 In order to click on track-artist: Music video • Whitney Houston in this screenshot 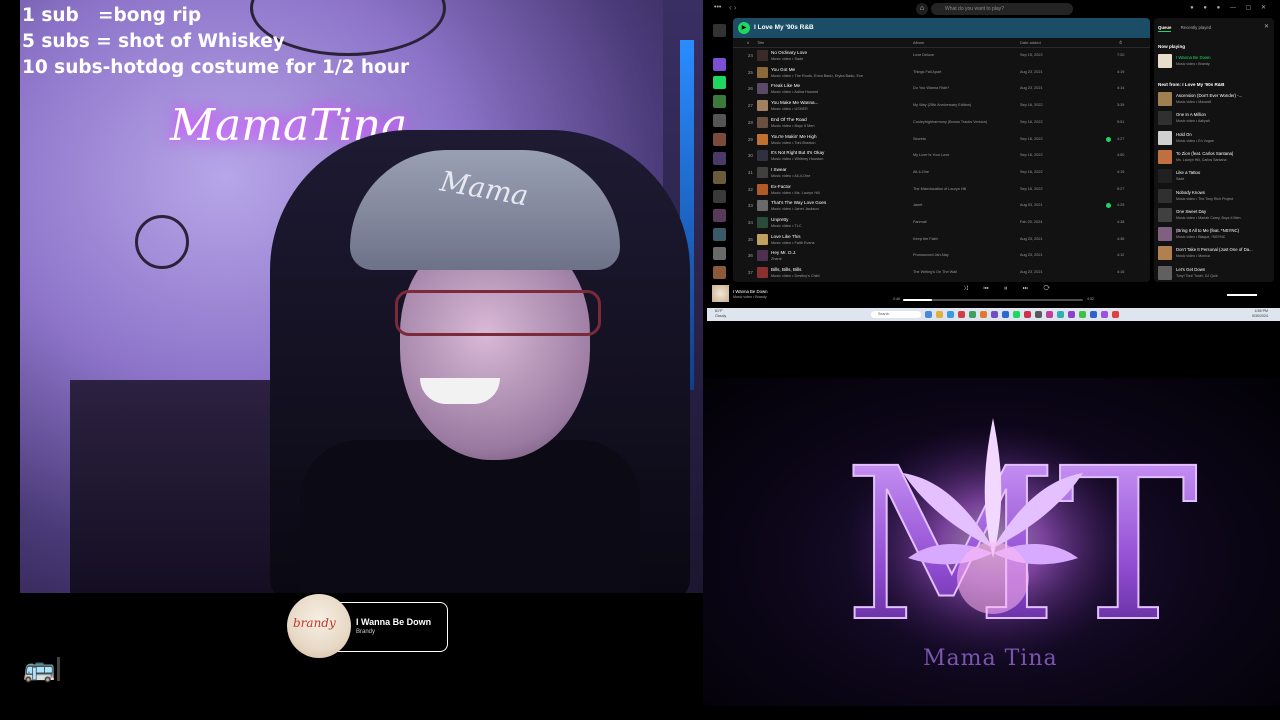, I will do `click(797, 159)`.